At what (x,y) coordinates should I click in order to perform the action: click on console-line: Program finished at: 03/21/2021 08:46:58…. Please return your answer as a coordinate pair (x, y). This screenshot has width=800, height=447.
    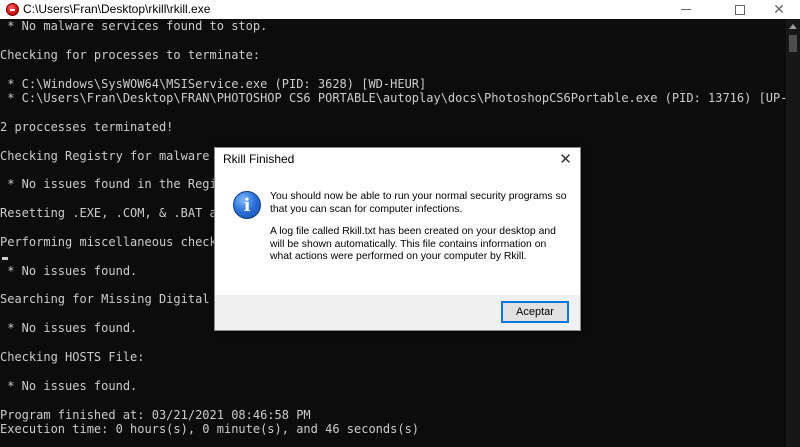
    Looking at the image, I should click on (155, 414).